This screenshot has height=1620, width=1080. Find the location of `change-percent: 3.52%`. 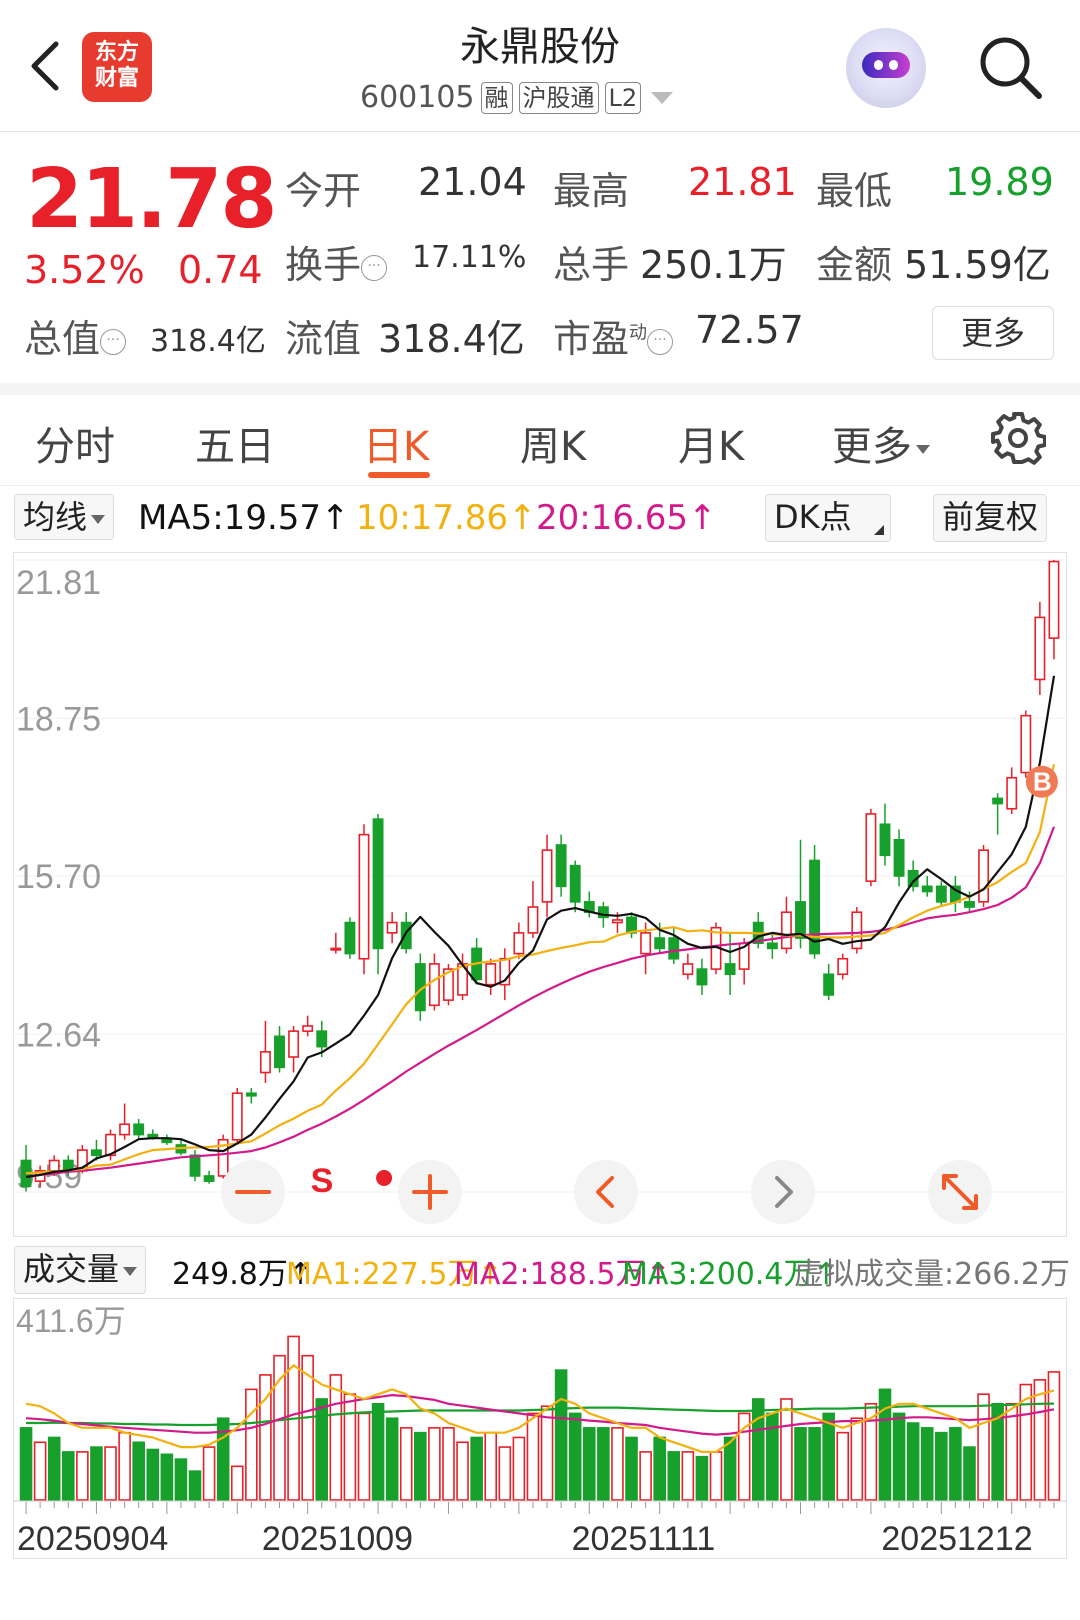

change-percent: 3.52% is located at coordinates (84, 270).